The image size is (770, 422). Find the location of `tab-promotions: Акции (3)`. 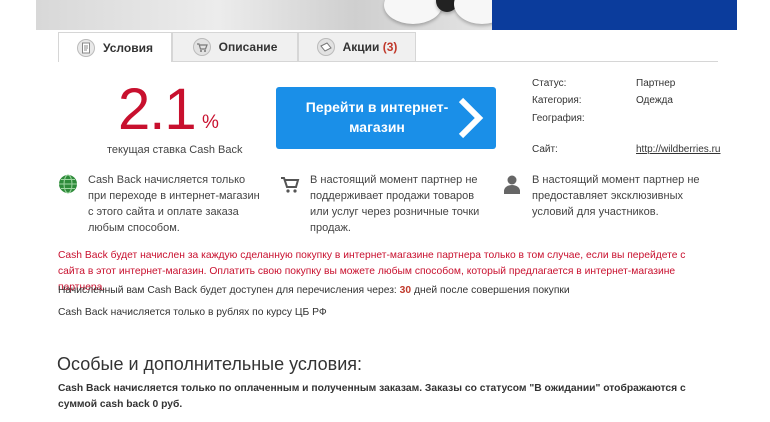

tab-promotions: Акции (3) is located at coordinates (357, 46).